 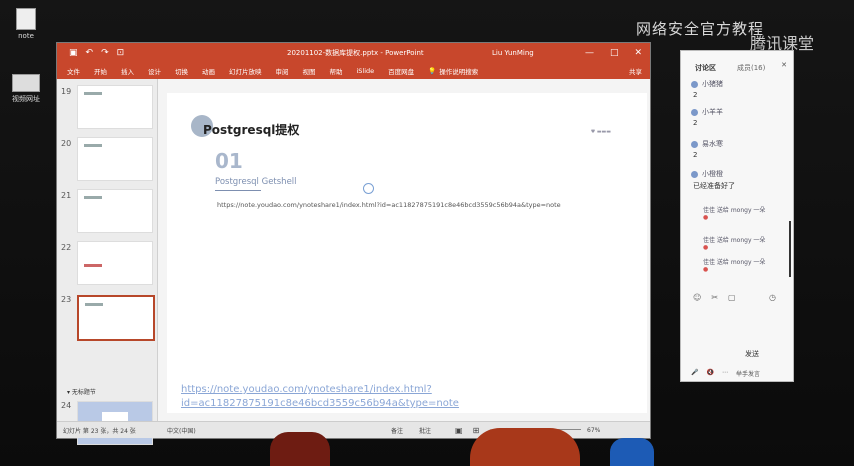 I want to click on tab-view: 视图, so click(x=309, y=71).